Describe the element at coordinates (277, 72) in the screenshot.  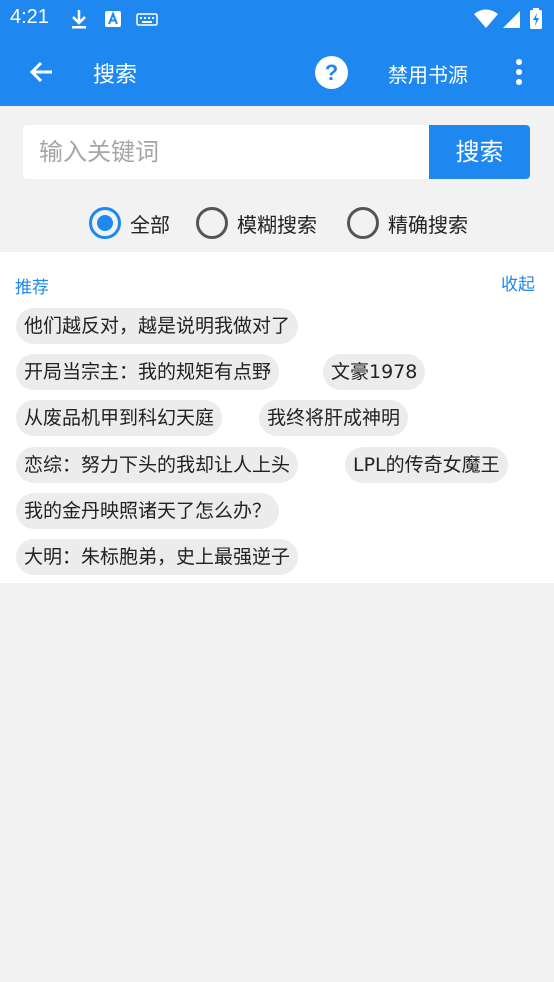
I see `app-bar: 搜索 ? 禁用书源` at that location.